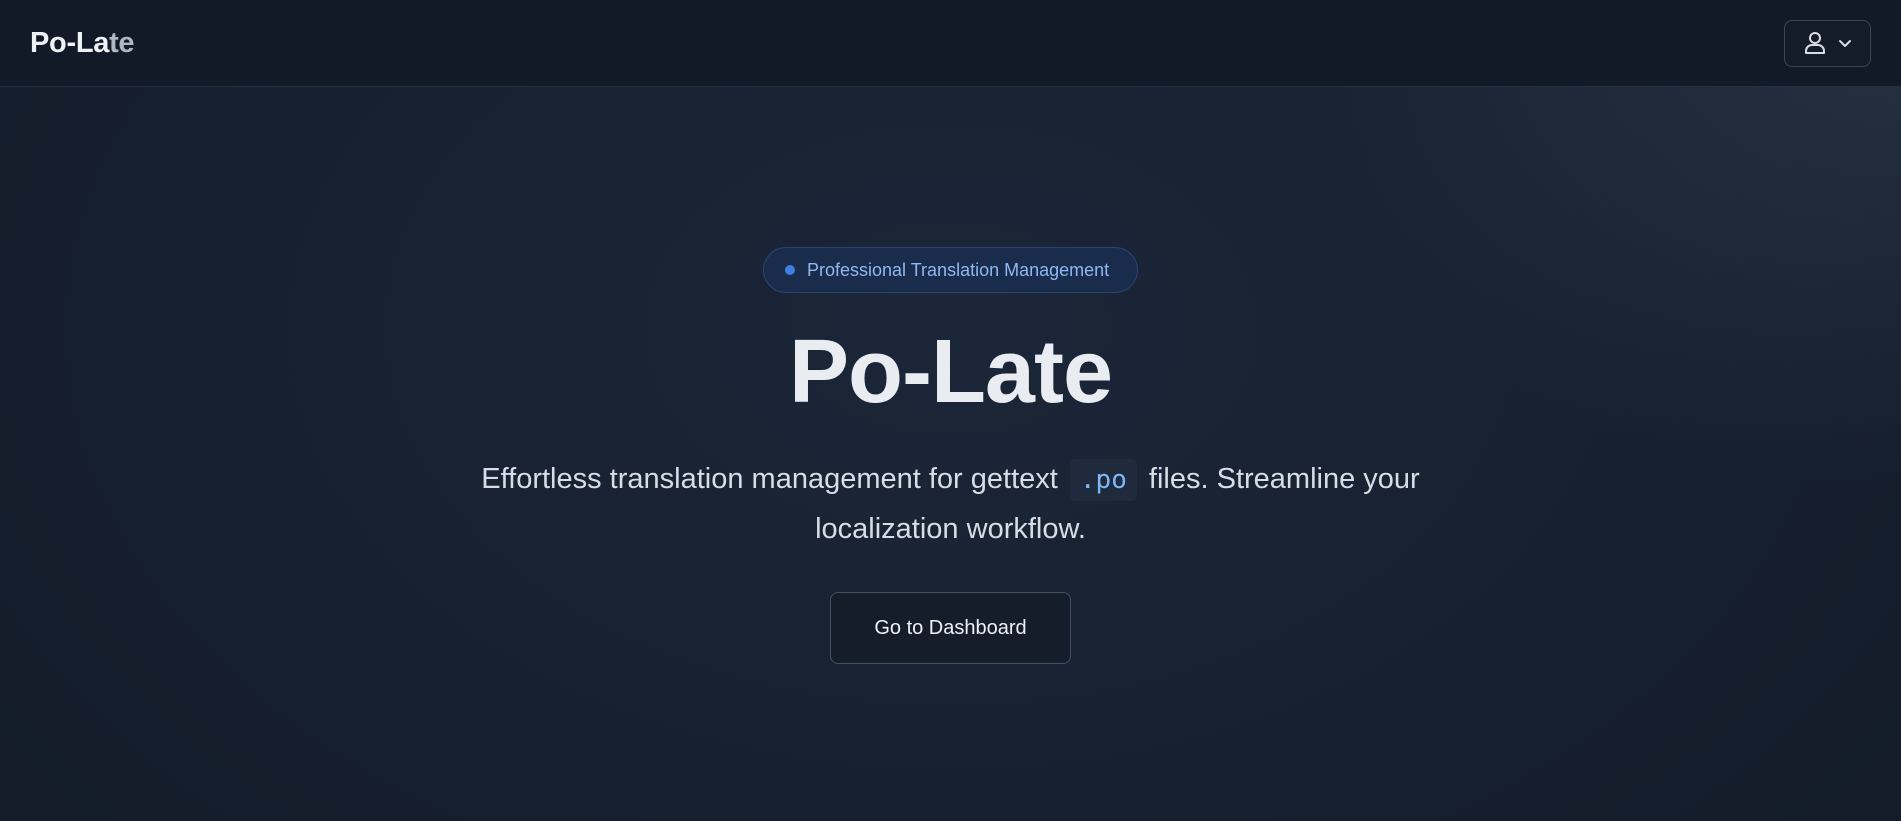  Describe the element at coordinates (122, 42) in the screenshot. I see `brand-text-faded: te` at that location.